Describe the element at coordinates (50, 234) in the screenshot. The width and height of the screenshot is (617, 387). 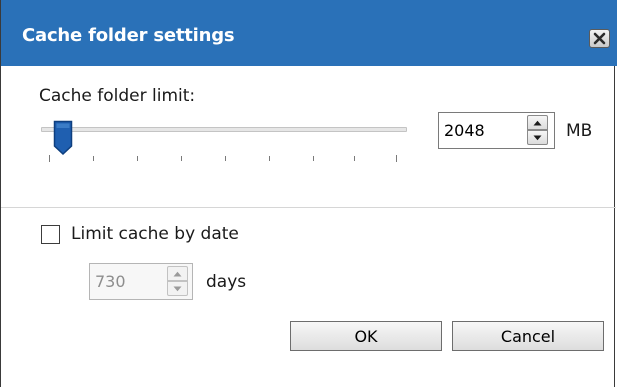
I see `limit-cache-by-date-checkbox` at that location.